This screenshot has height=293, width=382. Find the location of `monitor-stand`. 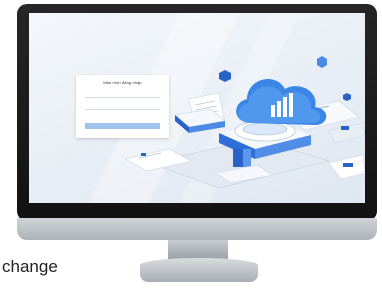

monitor-stand is located at coordinates (199, 270).